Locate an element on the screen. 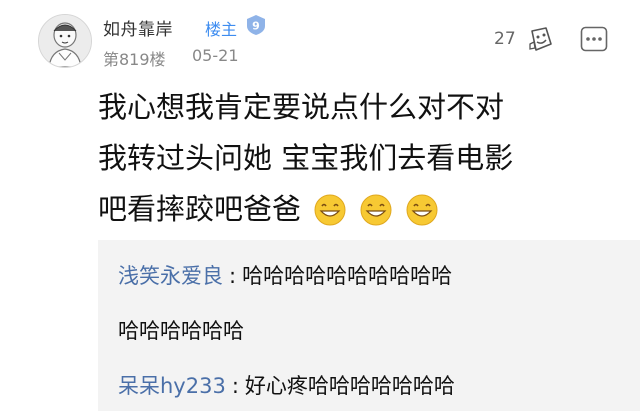 The width and height of the screenshot is (640, 411). level-badge: 9 is located at coordinates (256, 25).